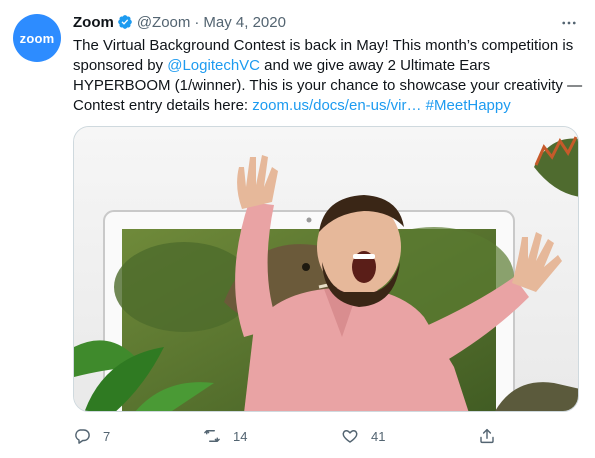 The image size is (595, 458). What do you see at coordinates (124, 22) in the screenshot?
I see `verified-badge-icon` at bounding box center [124, 22].